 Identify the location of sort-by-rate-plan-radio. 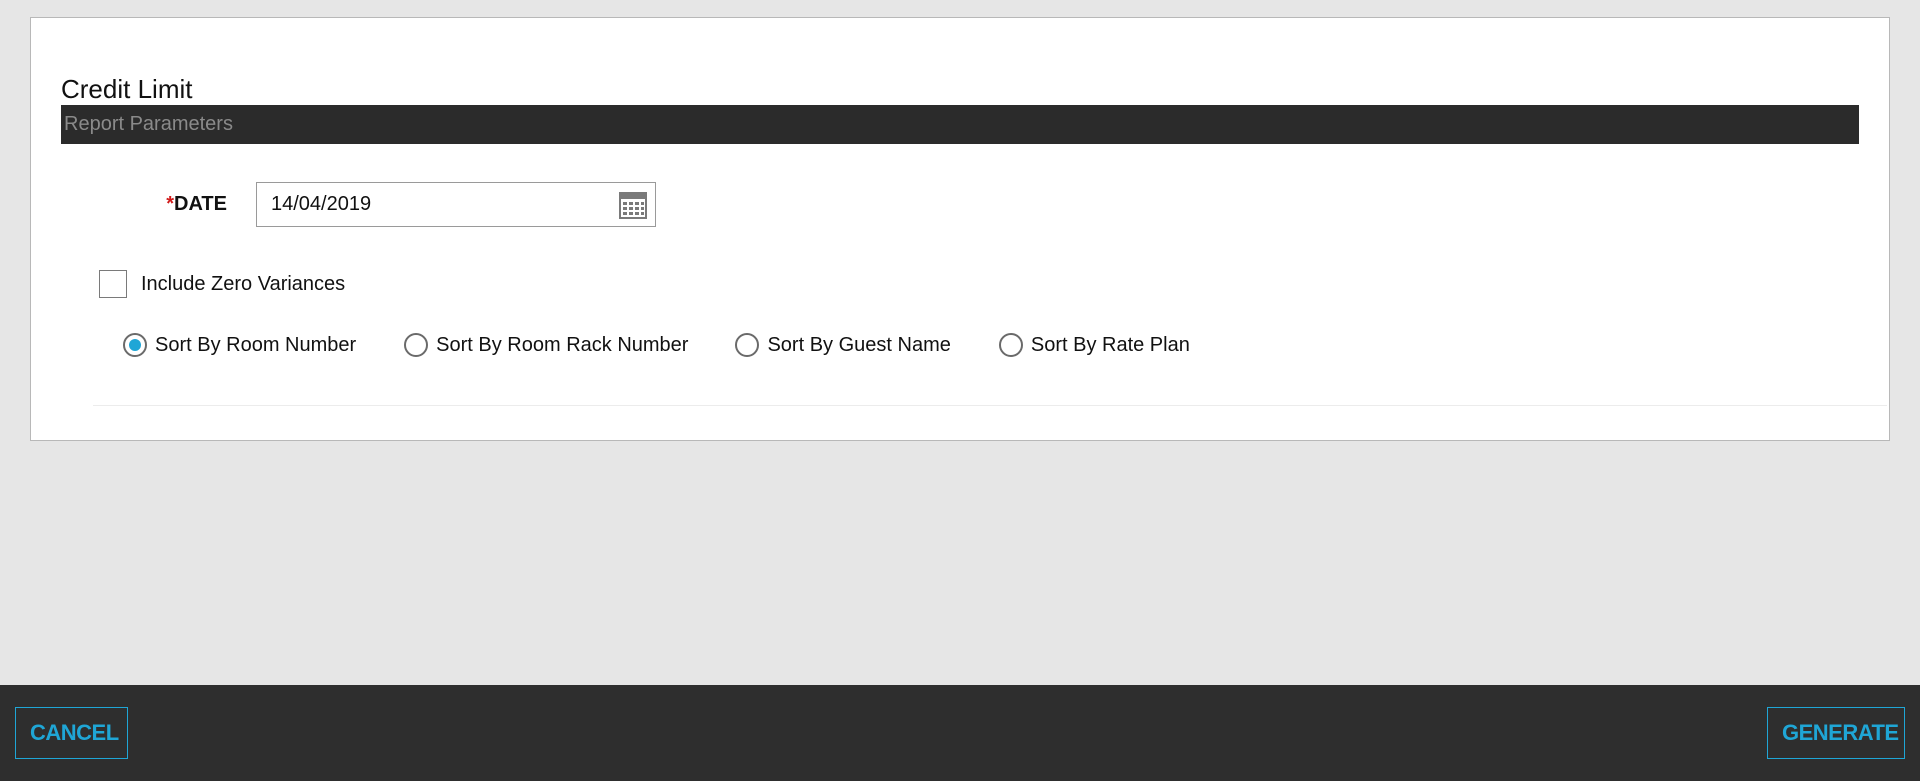
(1010, 345).